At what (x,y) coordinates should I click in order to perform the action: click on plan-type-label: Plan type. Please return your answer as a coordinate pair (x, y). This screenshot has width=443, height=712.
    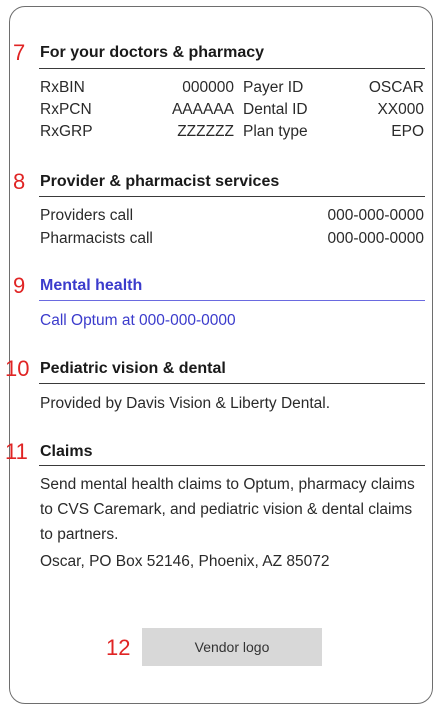
    Looking at the image, I should click on (275, 131).